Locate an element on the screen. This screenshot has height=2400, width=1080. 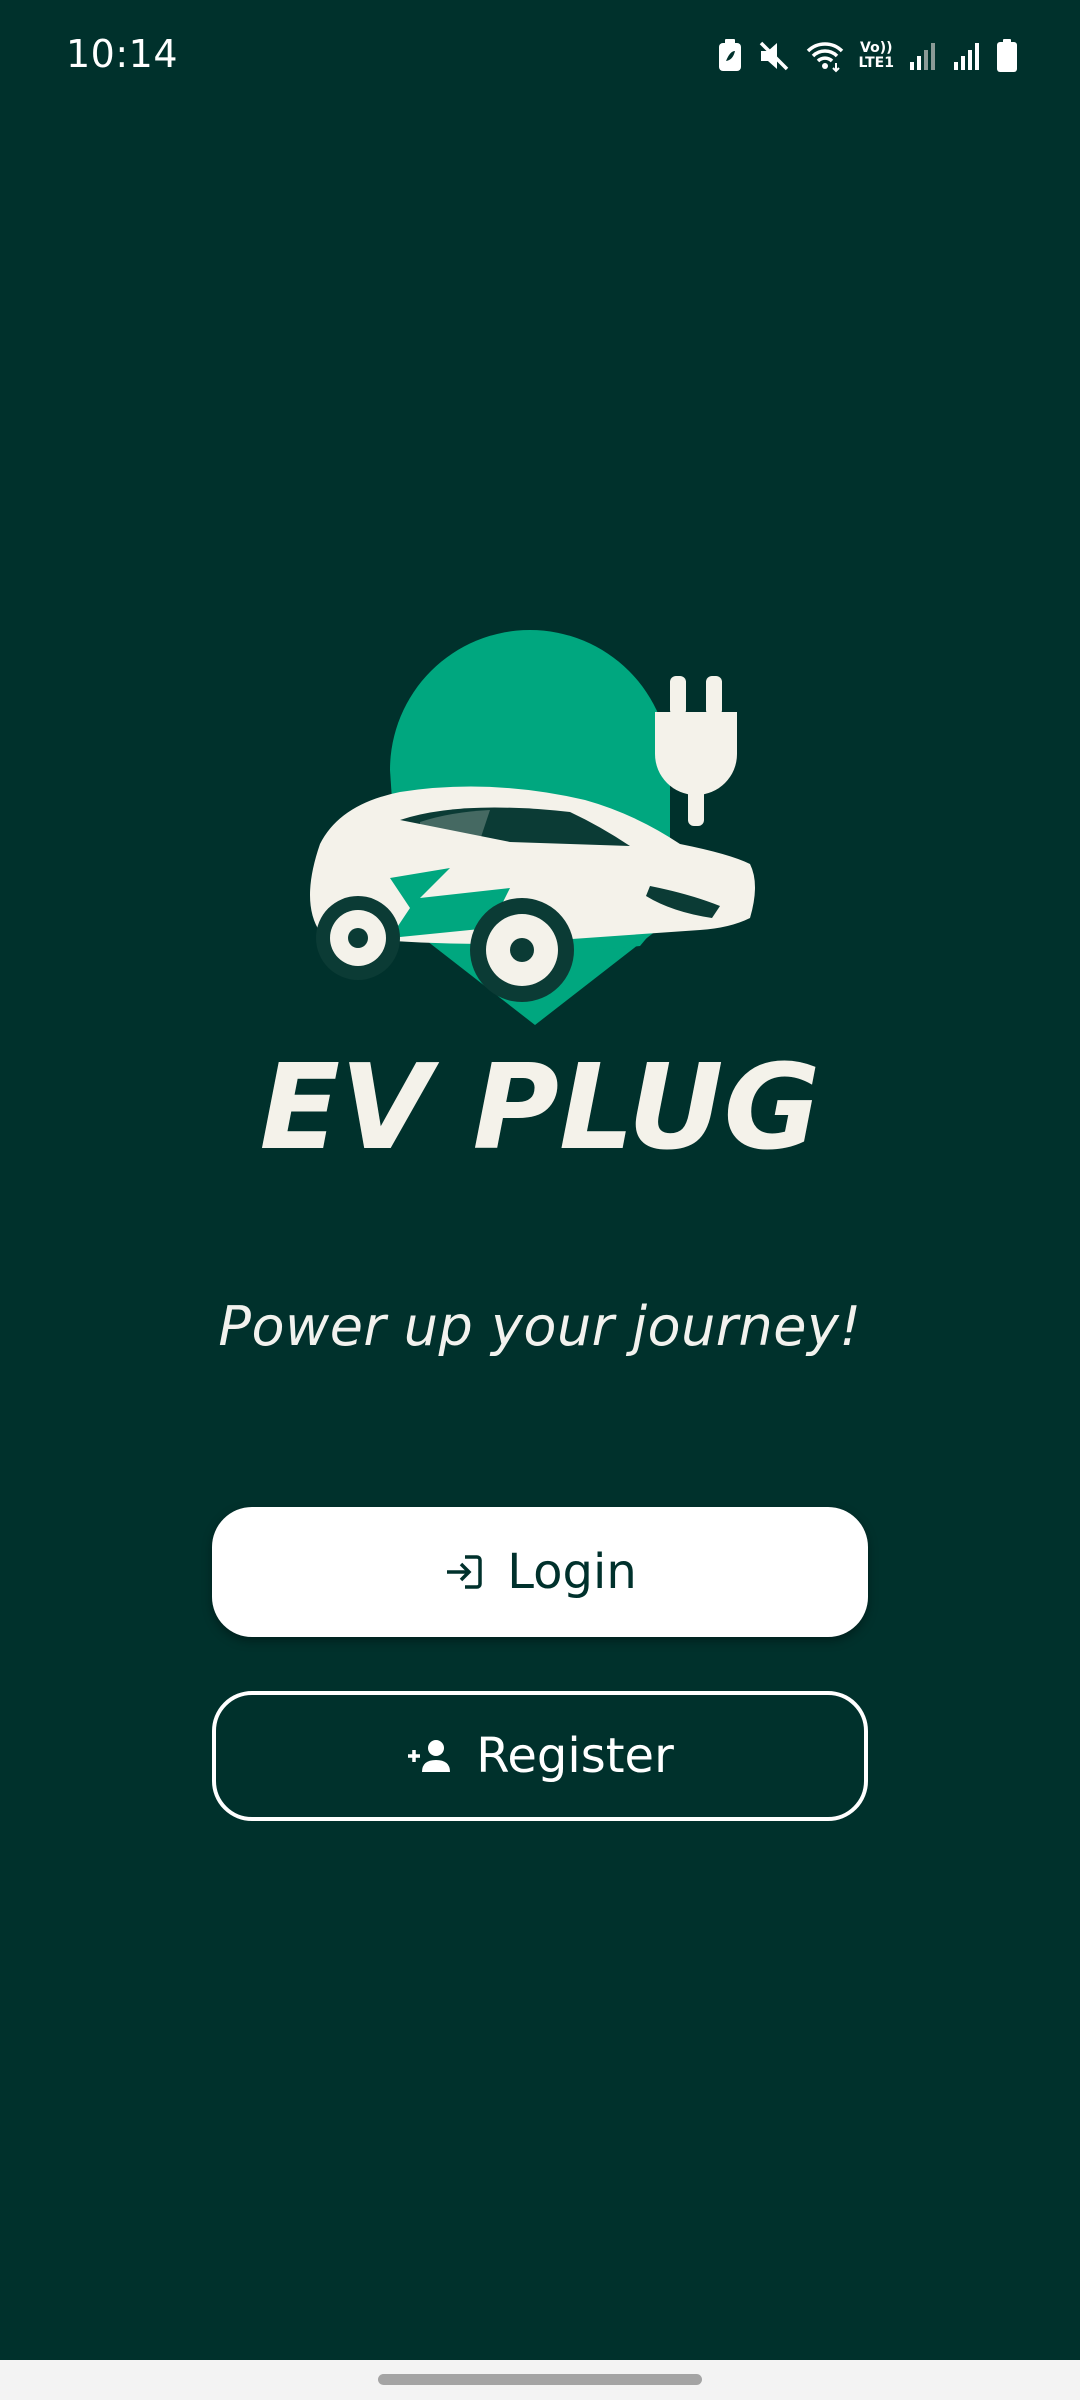
home-gesture-handle is located at coordinates (540, 2379).